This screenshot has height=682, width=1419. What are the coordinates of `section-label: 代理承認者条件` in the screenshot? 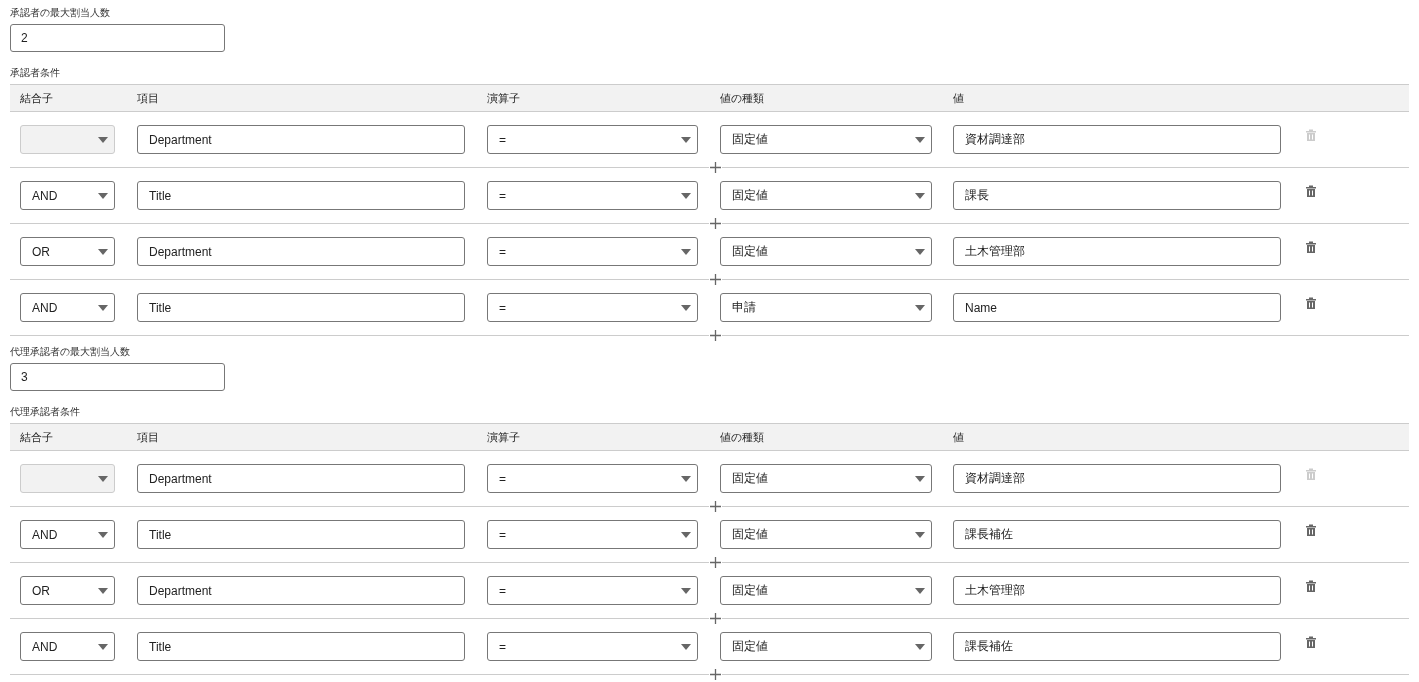 It's located at (45, 412).